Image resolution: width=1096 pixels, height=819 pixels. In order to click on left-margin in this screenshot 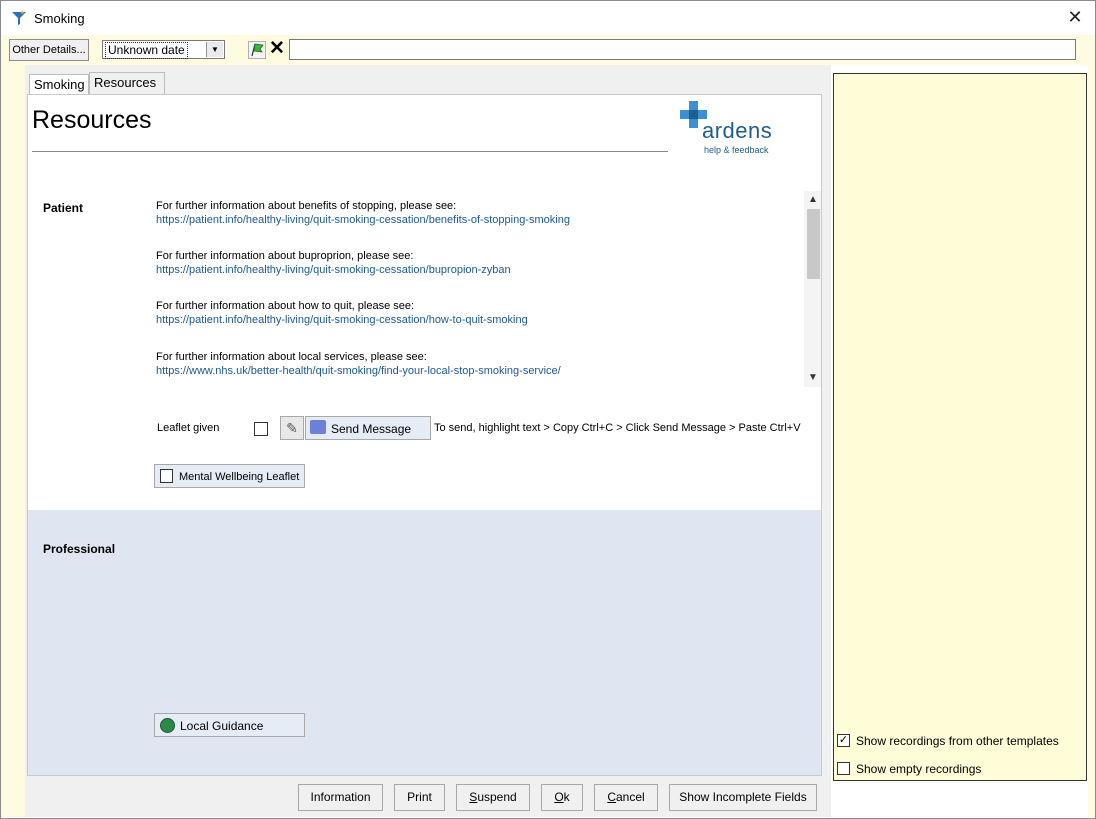, I will do `click(13, 441)`.